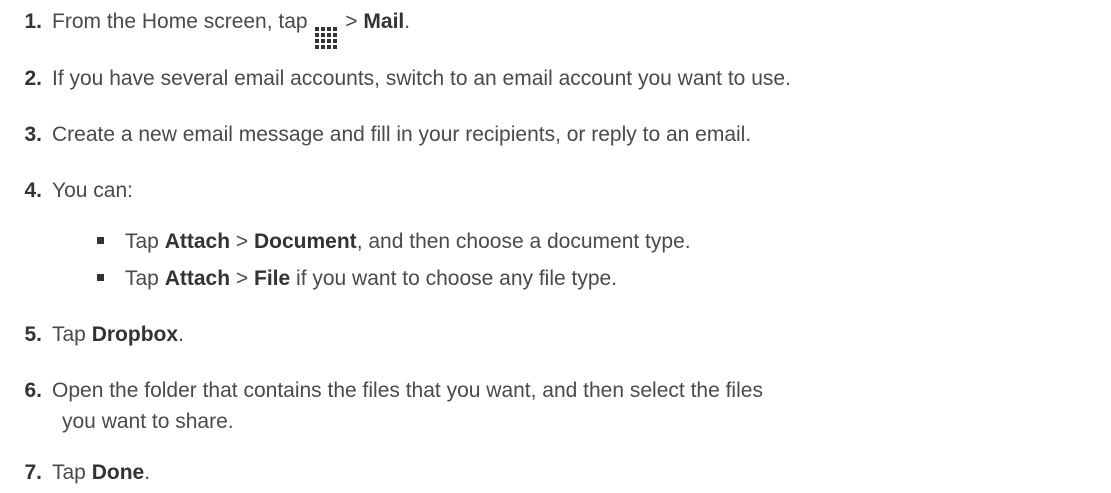  Describe the element at coordinates (33, 472) in the screenshot. I see `step-number: 7.` at that location.